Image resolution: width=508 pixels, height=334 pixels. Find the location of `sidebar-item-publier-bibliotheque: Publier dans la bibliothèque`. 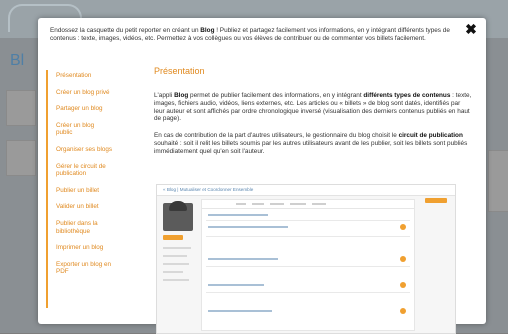

sidebar-item-publier-bibliotheque: Publier dans la bibliothèque is located at coordinates (84, 227).